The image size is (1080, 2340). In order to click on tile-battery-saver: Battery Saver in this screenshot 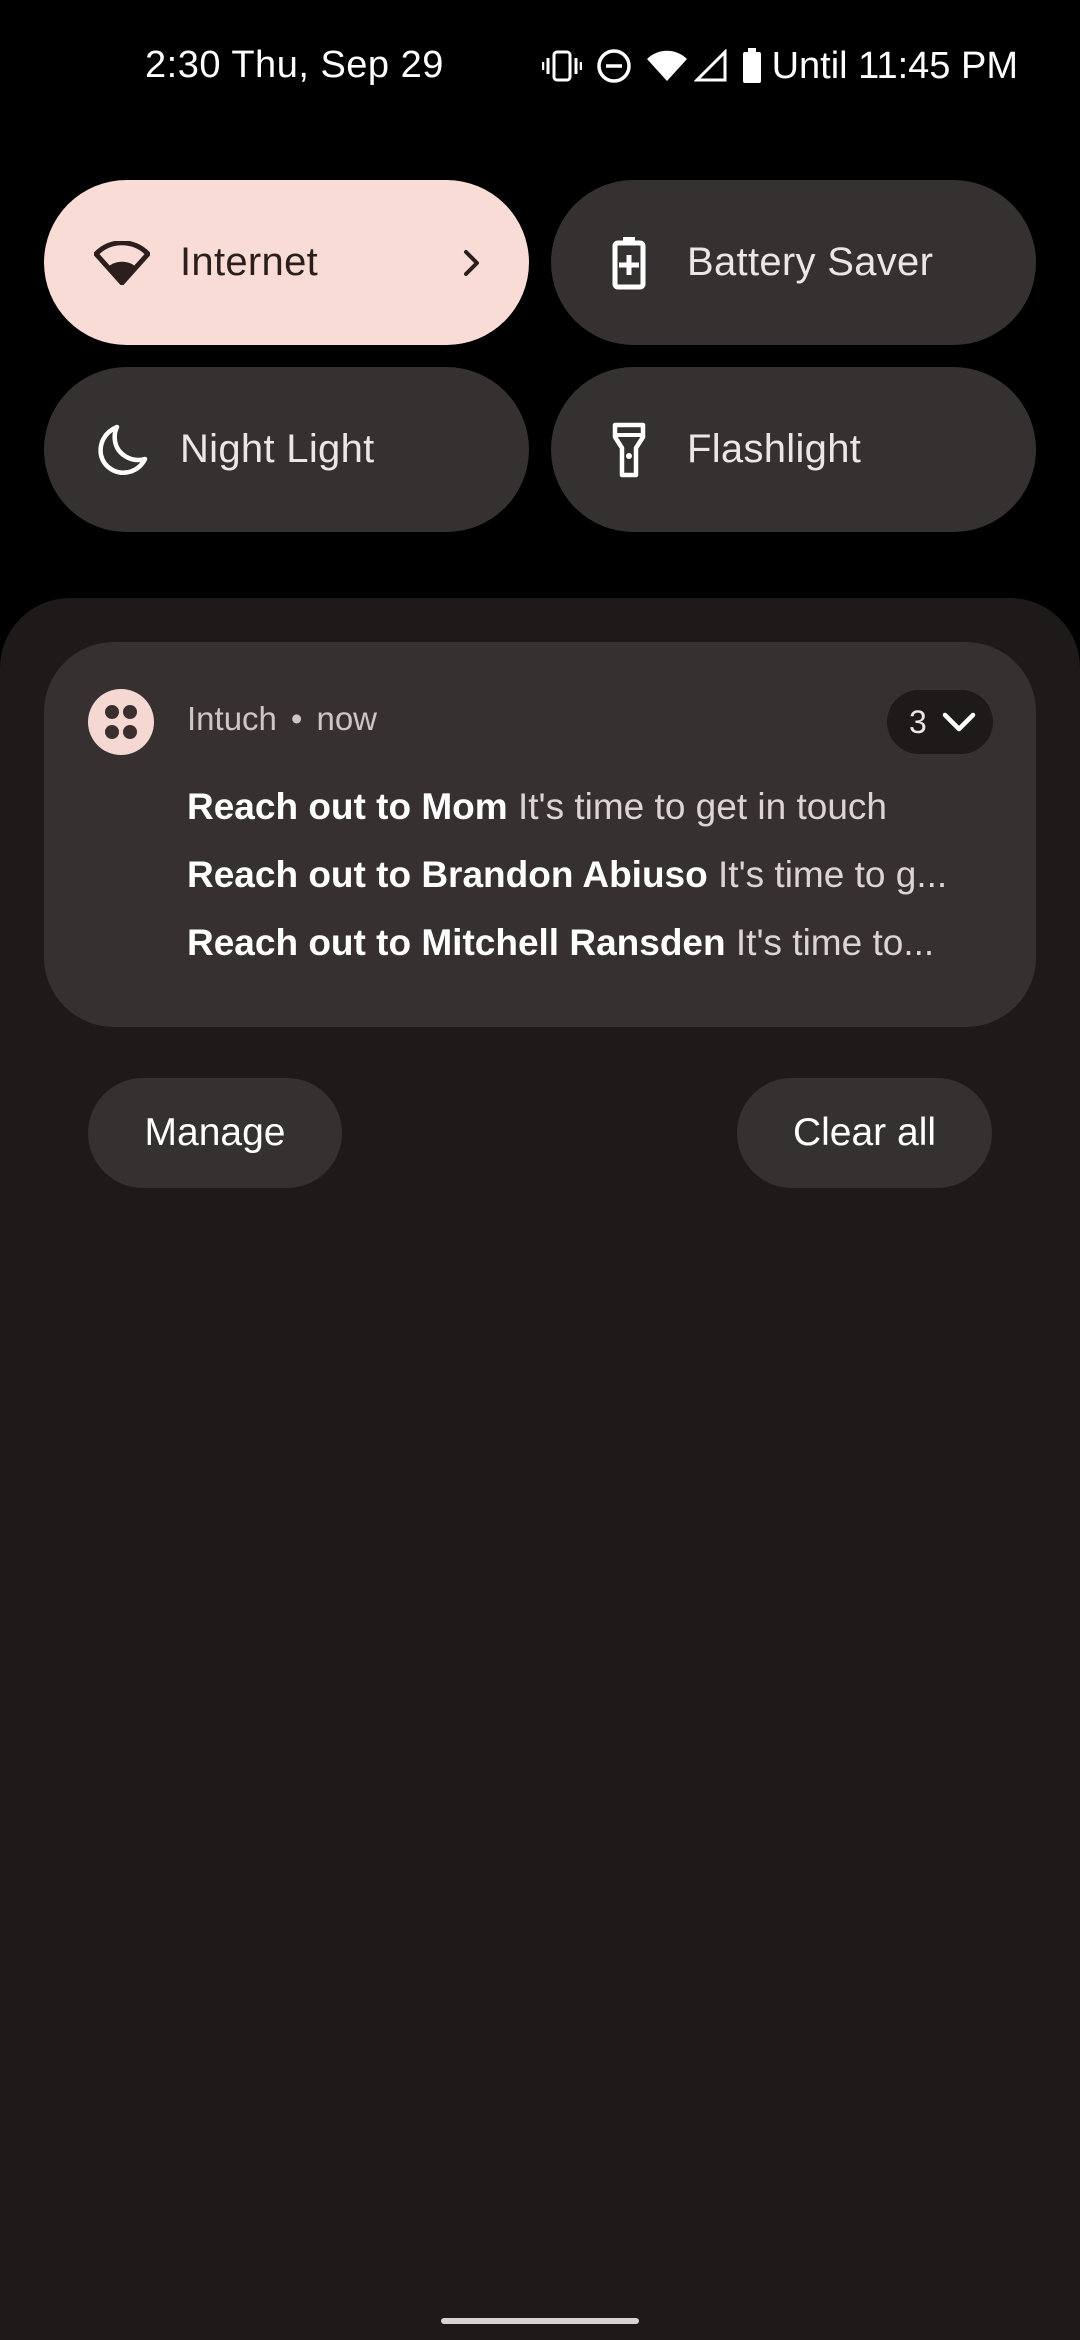, I will do `click(793, 262)`.